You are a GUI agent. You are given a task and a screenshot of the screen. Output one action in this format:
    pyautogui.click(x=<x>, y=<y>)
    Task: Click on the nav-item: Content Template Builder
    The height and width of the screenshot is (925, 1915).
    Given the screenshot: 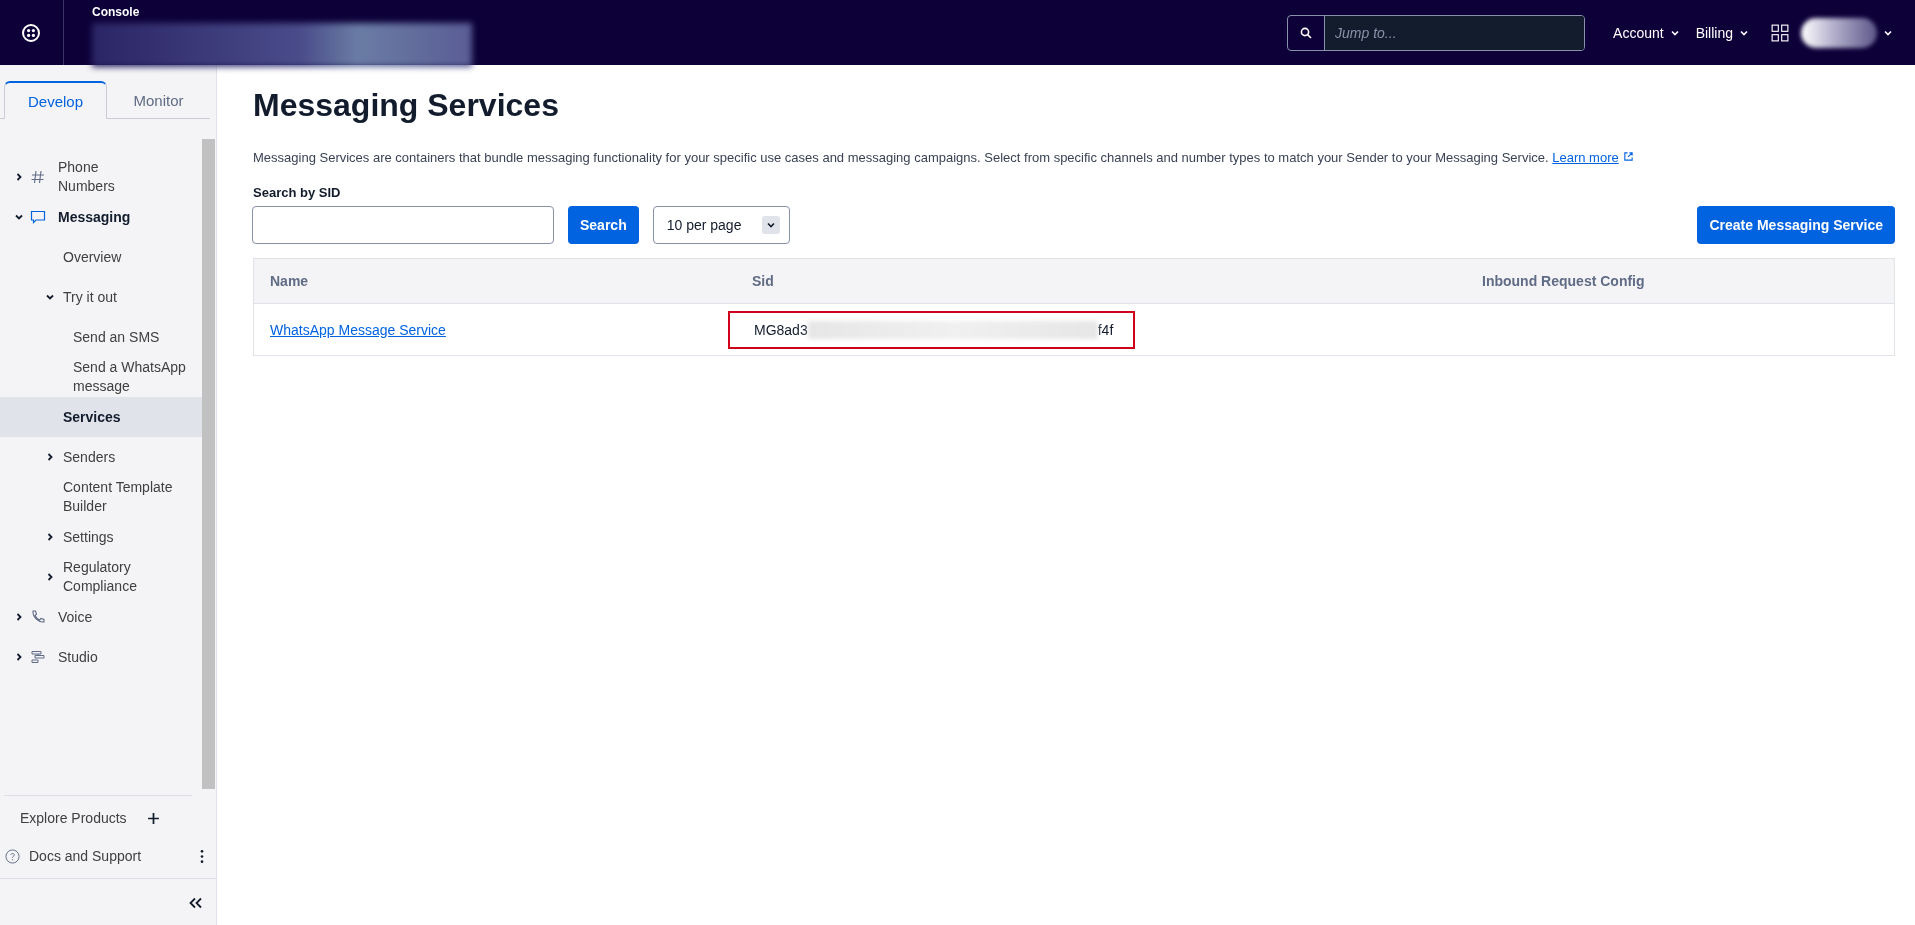 What is the action you would take?
    pyautogui.click(x=101, y=497)
    